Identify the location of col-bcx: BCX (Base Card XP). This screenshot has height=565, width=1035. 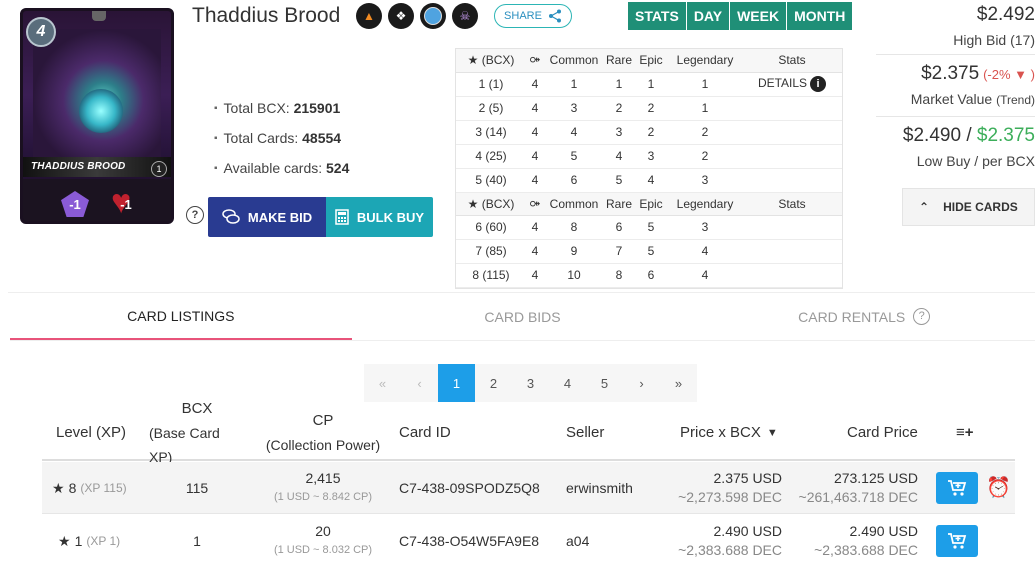
(197, 432).